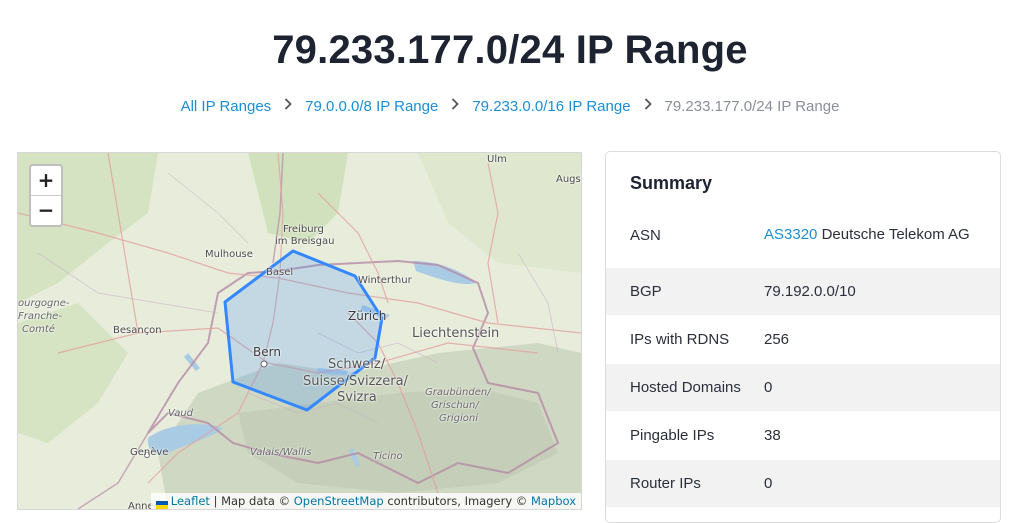 The height and width of the screenshot is (523, 1020). I want to click on map-label-mulhouse: Mulhouse, so click(229, 254).